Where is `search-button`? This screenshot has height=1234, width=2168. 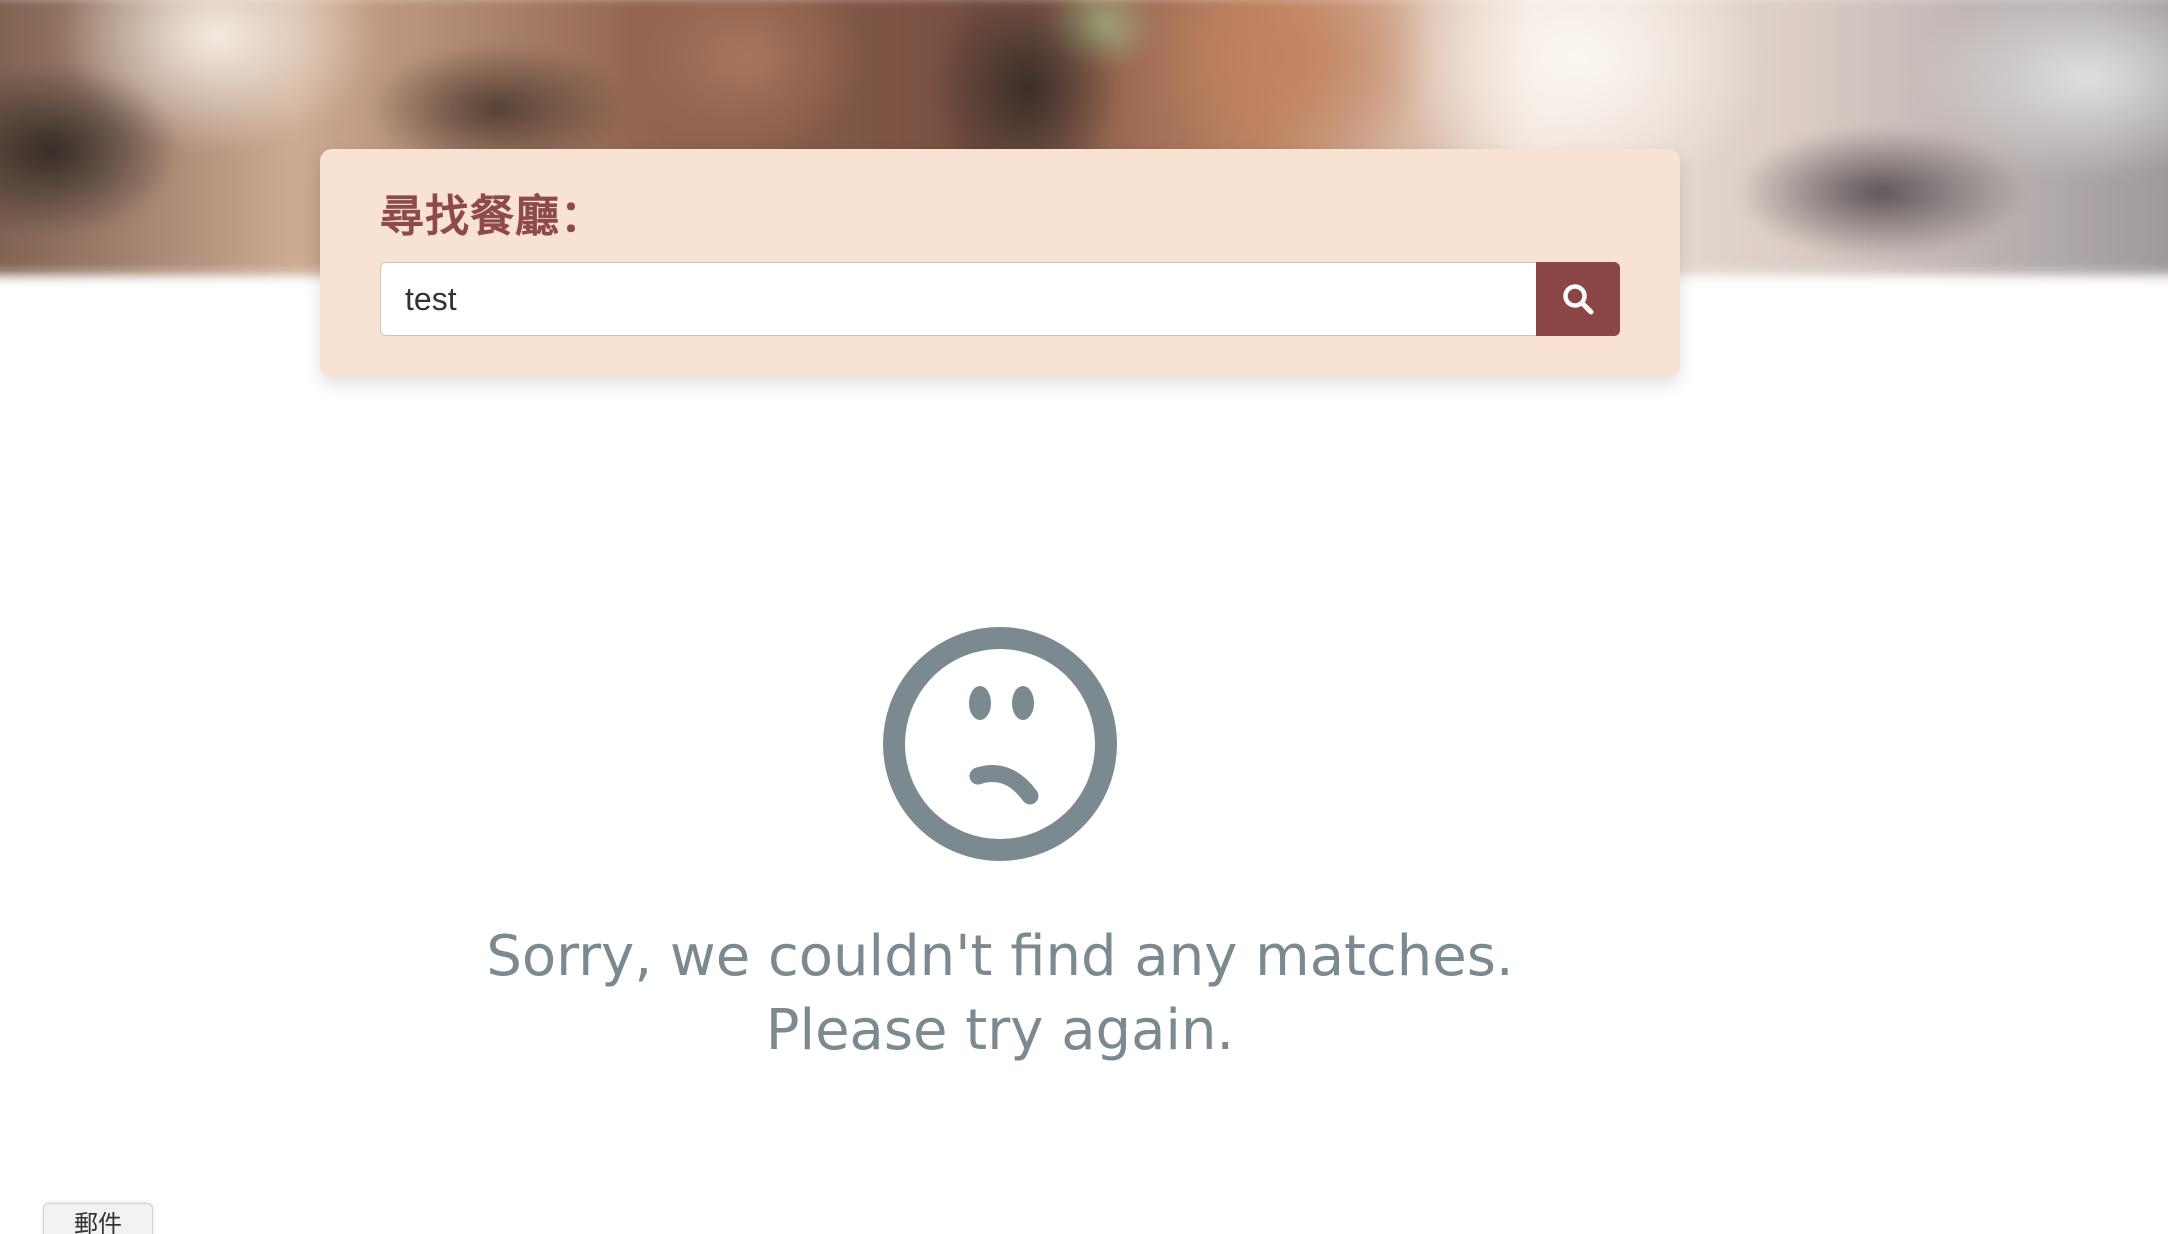
search-button is located at coordinates (1578, 299).